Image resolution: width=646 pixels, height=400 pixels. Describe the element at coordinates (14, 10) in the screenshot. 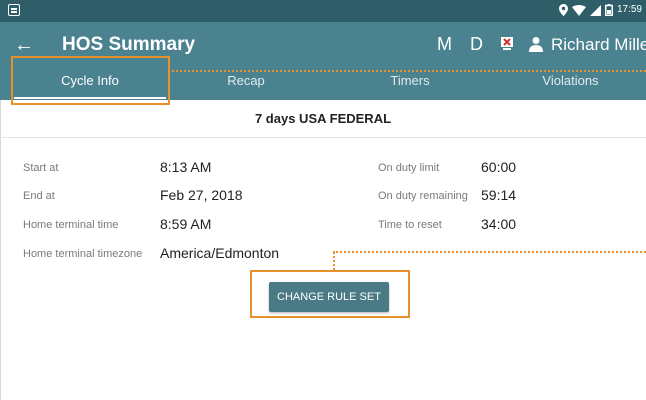

I see `screenshot-icon` at that location.